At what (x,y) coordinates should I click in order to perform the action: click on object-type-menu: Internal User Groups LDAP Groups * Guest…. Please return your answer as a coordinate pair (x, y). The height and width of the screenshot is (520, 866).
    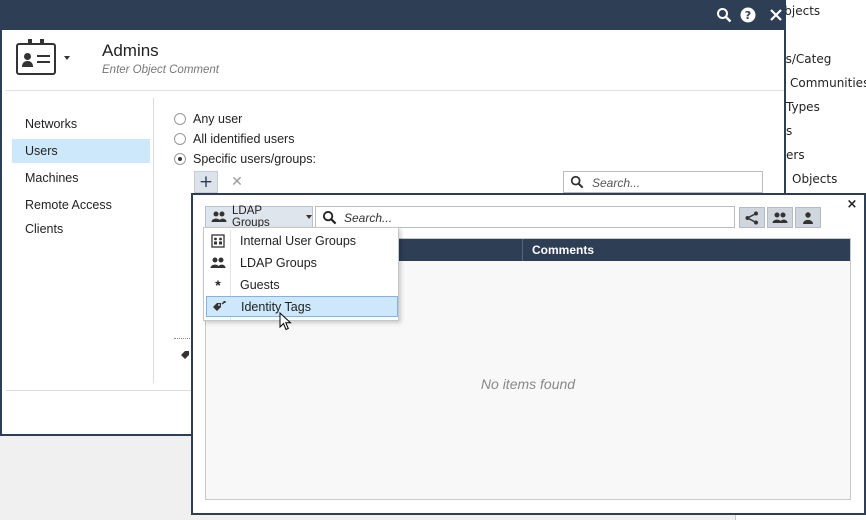
    Looking at the image, I should click on (301, 274).